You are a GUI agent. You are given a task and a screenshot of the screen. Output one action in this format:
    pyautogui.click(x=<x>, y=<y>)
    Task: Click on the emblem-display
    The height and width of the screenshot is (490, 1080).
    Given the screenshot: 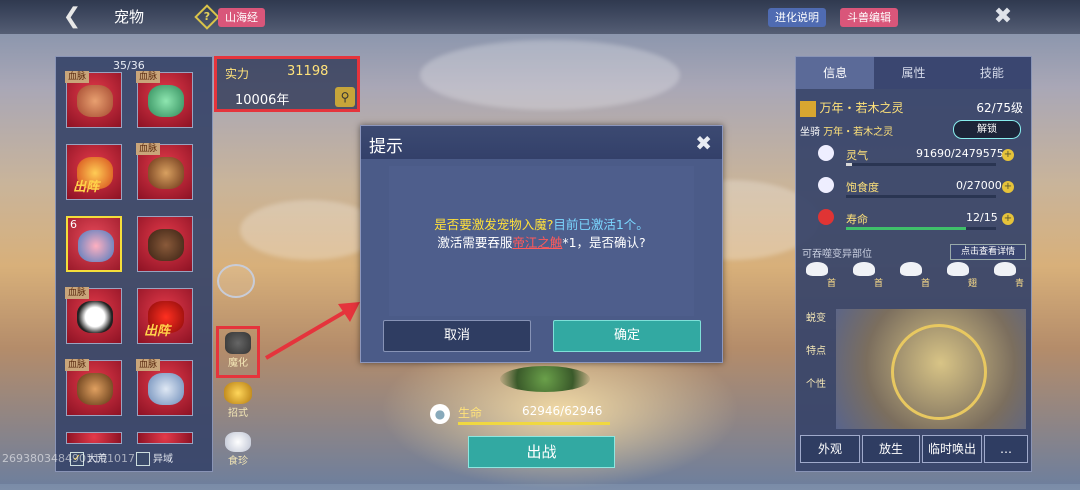 What is the action you would take?
    pyautogui.click(x=931, y=369)
    